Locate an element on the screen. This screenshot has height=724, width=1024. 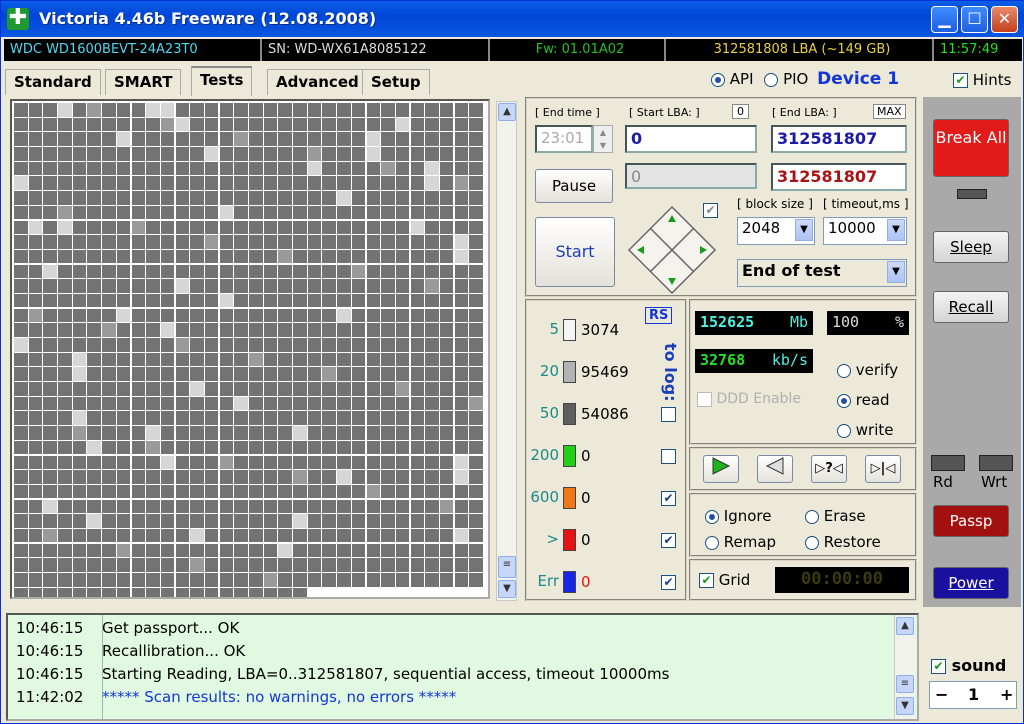
maximize-button: ☐ is located at coordinates (974, 19).